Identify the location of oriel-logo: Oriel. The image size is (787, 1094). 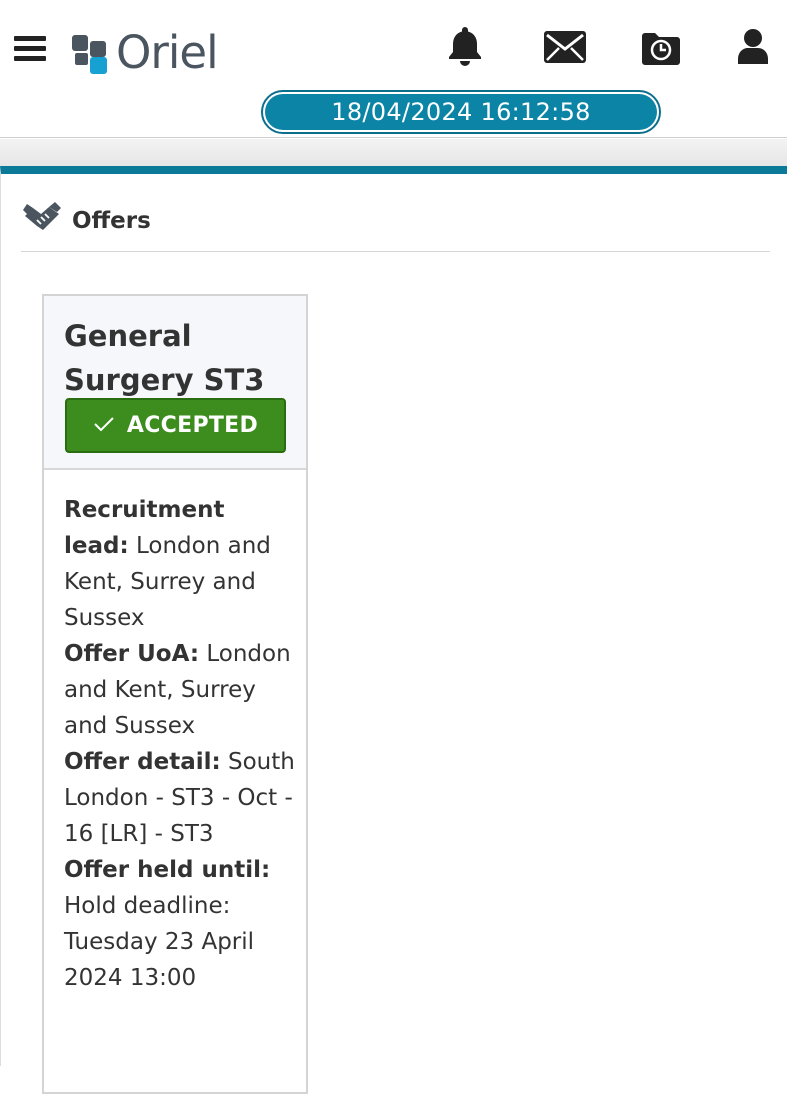
(144, 52).